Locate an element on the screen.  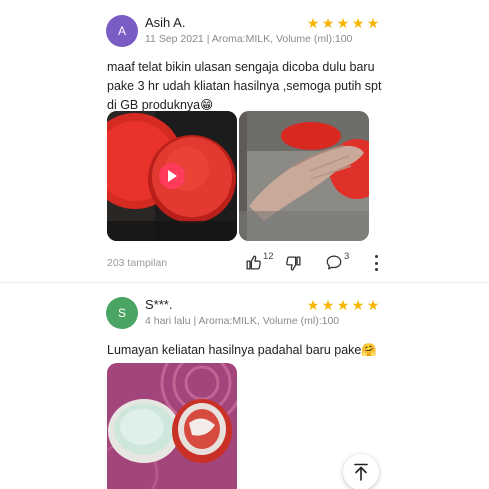
avatar-letter: A is located at coordinates (121, 31).